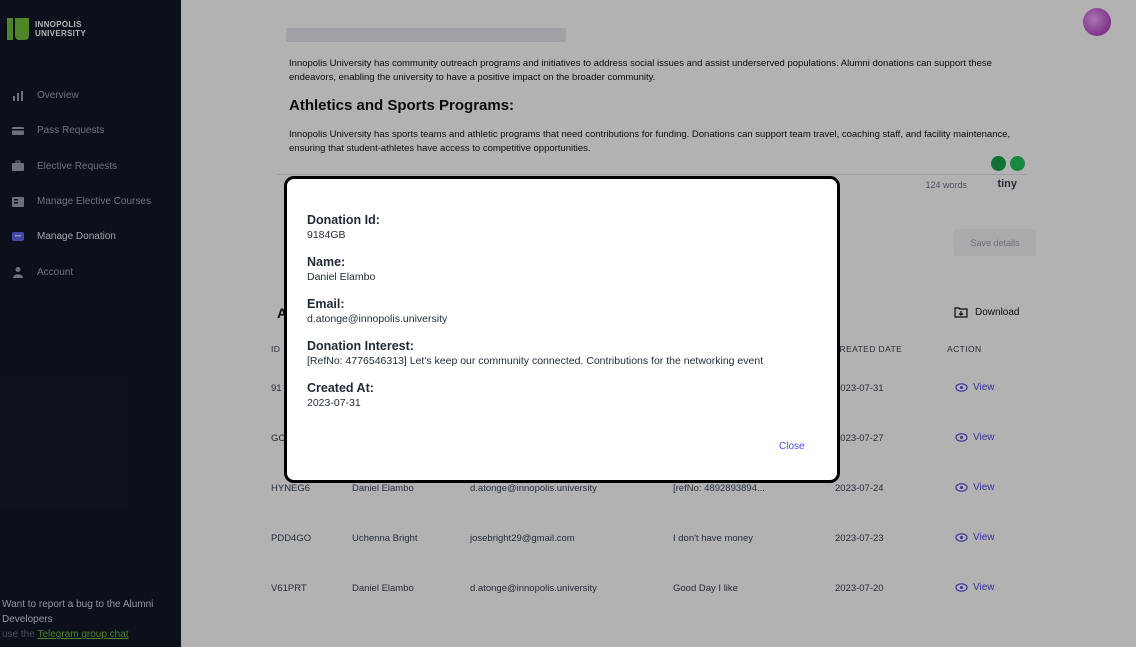  I want to click on name-label: Name:, so click(326, 262).